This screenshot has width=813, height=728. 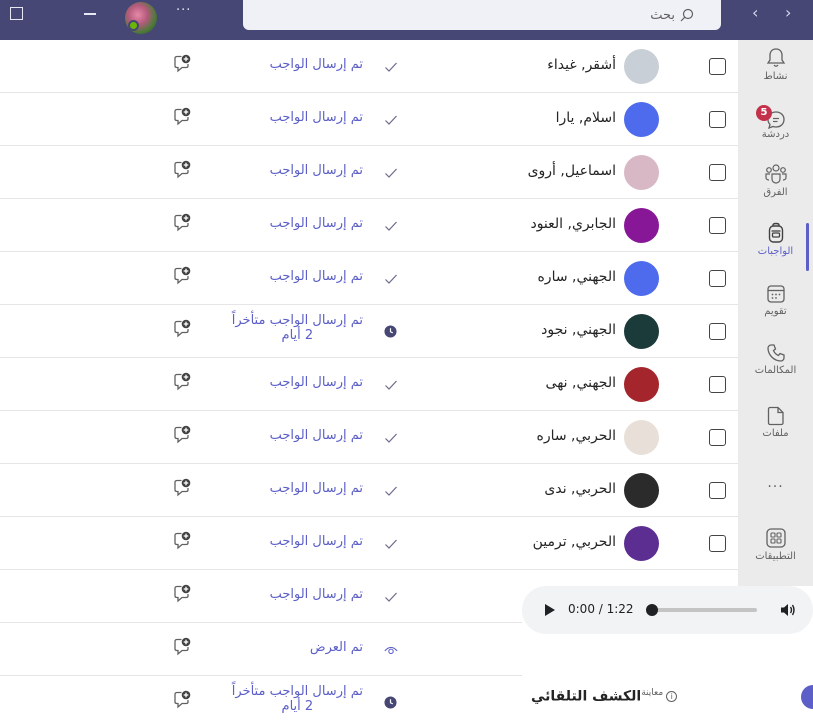 What do you see at coordinates (687, 15) in the screenshot?
I see `search-icon` at bounding box center [687, 15].